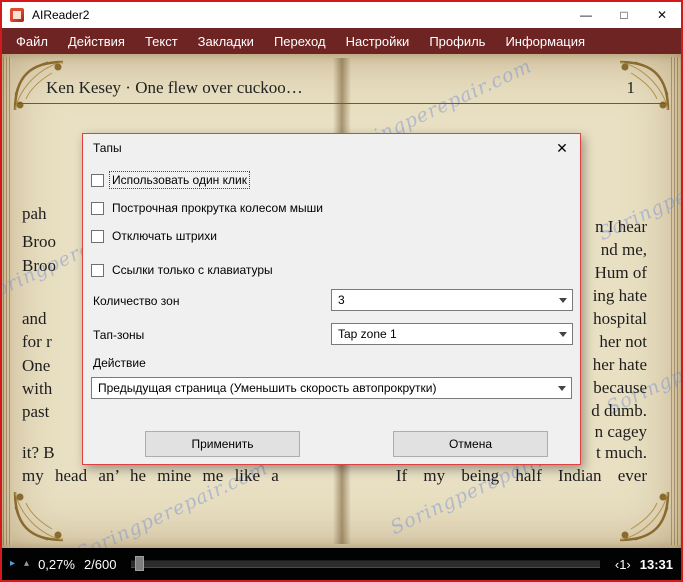  I want to click on book-text: hospital, so click(620, 318).